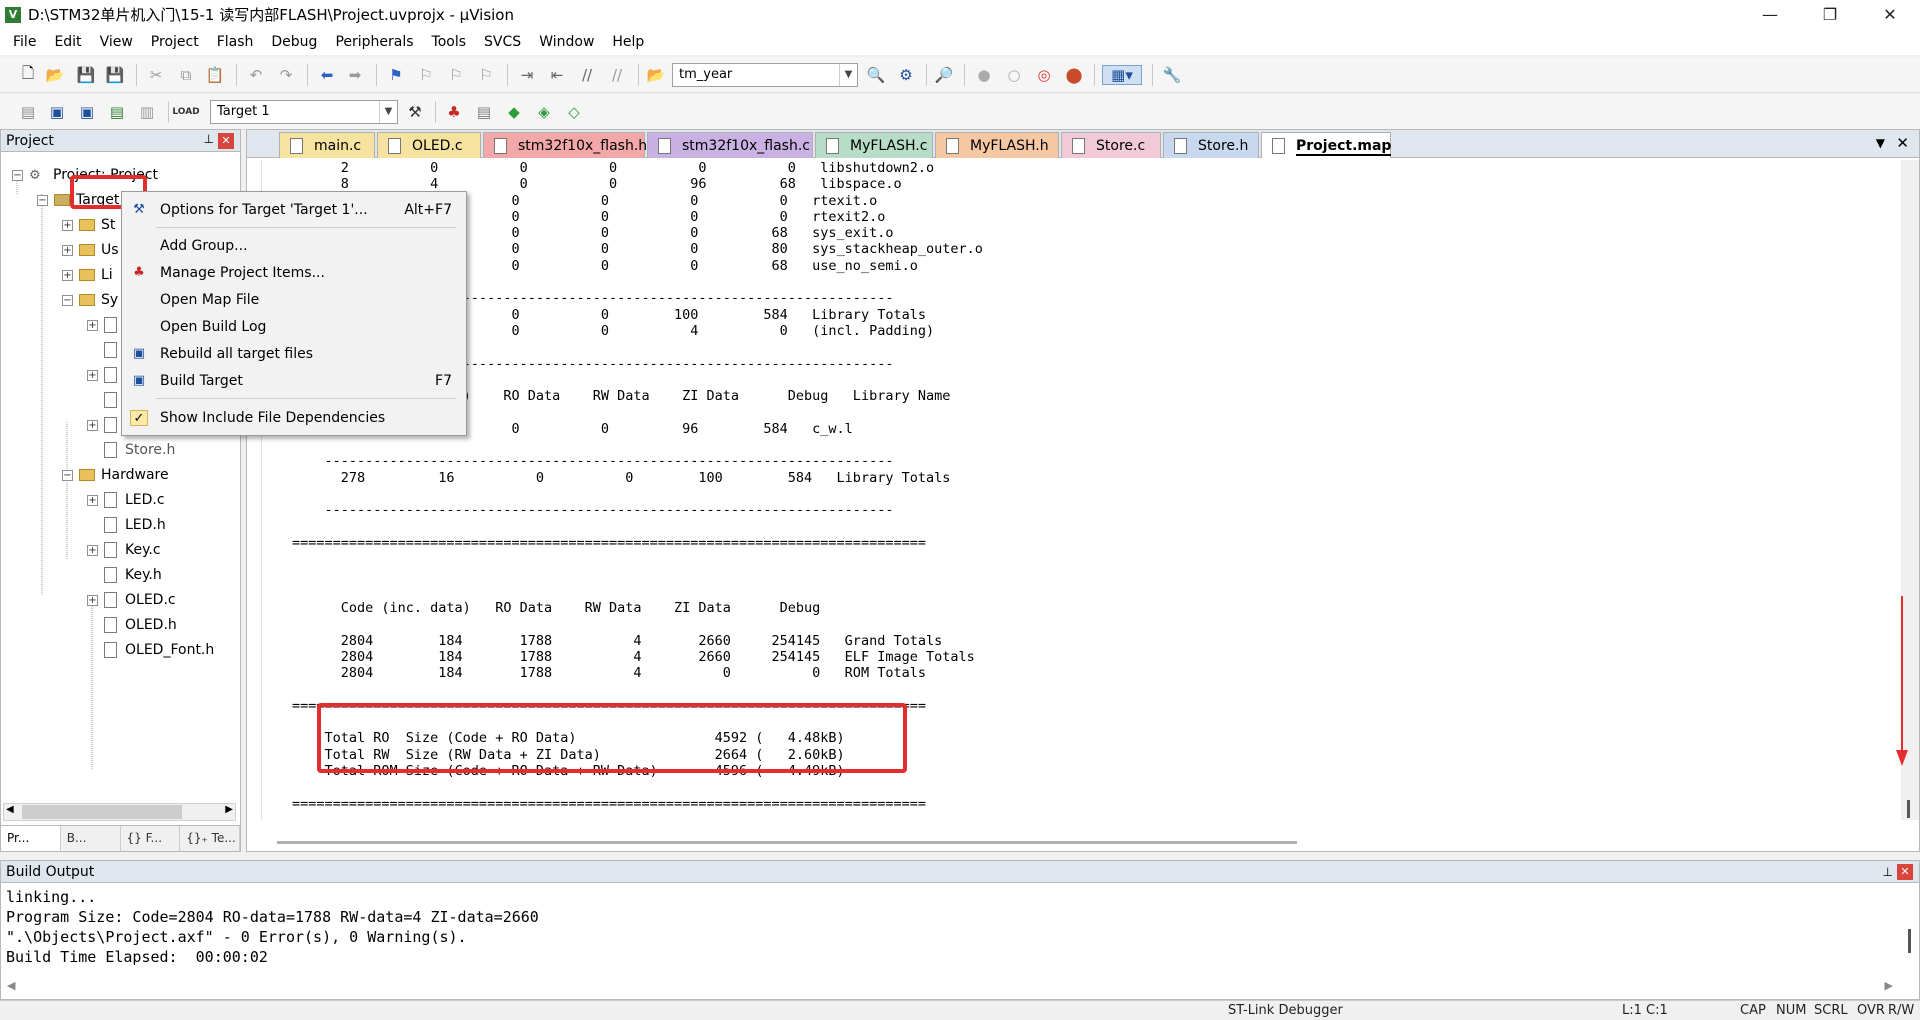 The image size is (1920, 1020). Describe the element at coordinates (55, 75) in the screenshot. I see `open-file-icon: 📂` at that location.